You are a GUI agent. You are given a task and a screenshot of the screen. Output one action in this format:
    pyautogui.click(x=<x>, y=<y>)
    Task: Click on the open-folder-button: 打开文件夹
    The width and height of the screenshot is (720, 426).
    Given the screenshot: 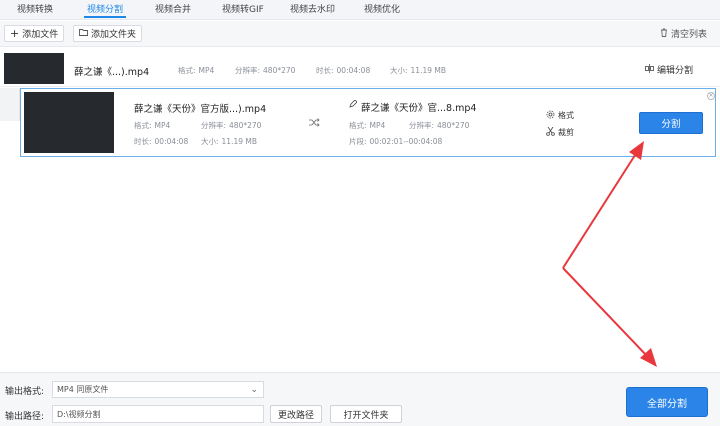 What is the action you would take?
    pyautogui.click(x=366, y=414)
    